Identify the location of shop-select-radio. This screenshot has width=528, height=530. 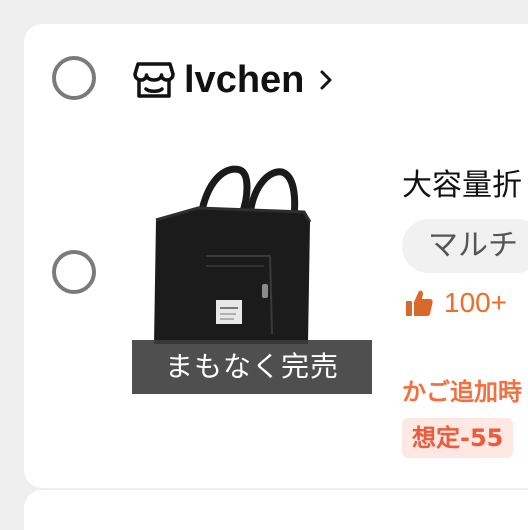
(74, 78).